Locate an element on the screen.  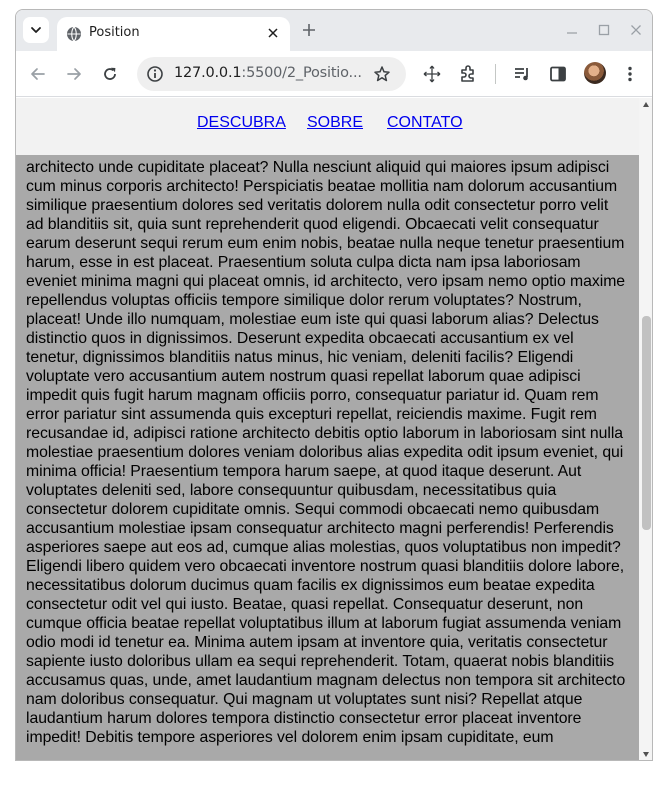
profile-avatar is located at coordinates (595, 73).